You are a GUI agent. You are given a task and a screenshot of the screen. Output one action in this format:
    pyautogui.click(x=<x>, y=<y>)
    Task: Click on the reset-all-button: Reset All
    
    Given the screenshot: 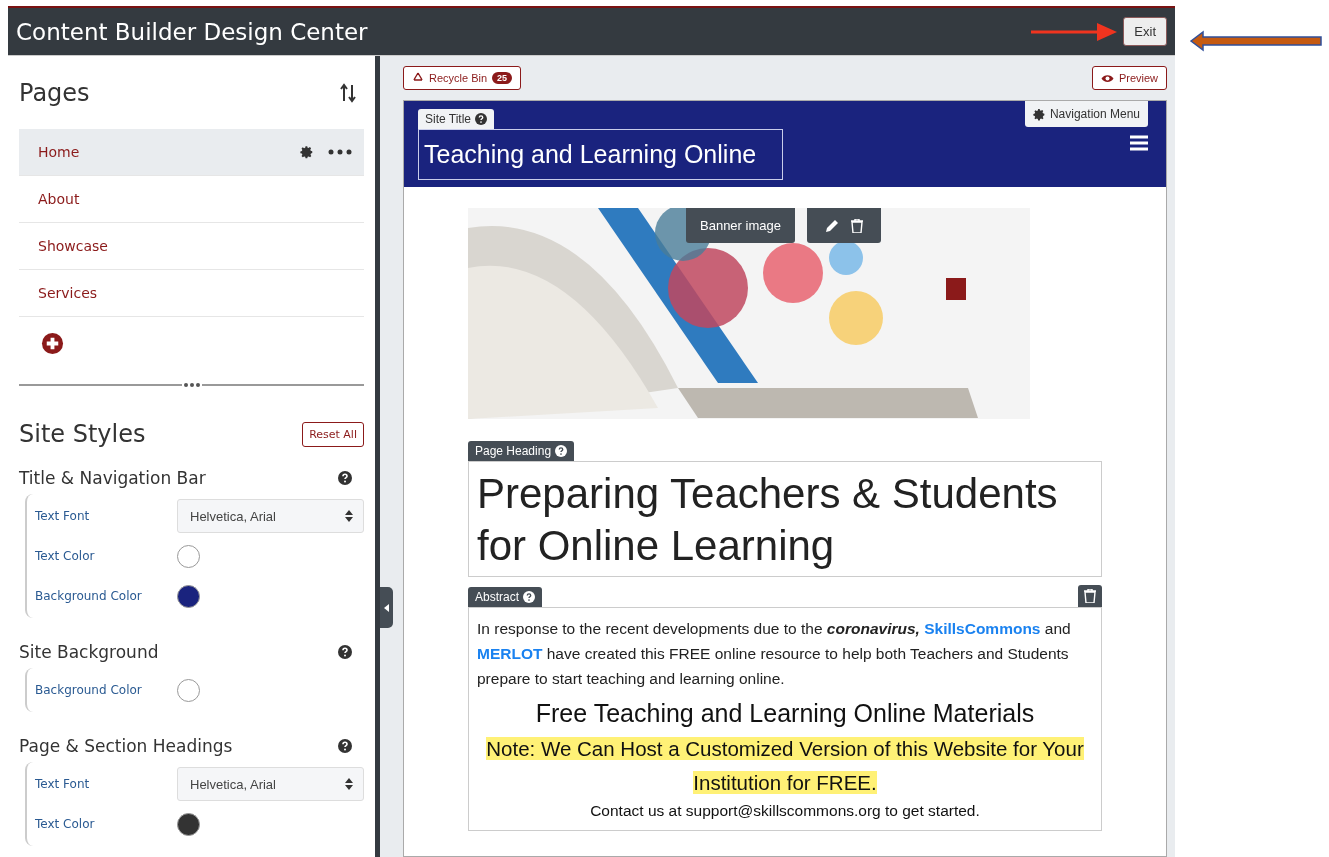 What is the action you would take?
    pyautogui.click(x=333, y=434)
    